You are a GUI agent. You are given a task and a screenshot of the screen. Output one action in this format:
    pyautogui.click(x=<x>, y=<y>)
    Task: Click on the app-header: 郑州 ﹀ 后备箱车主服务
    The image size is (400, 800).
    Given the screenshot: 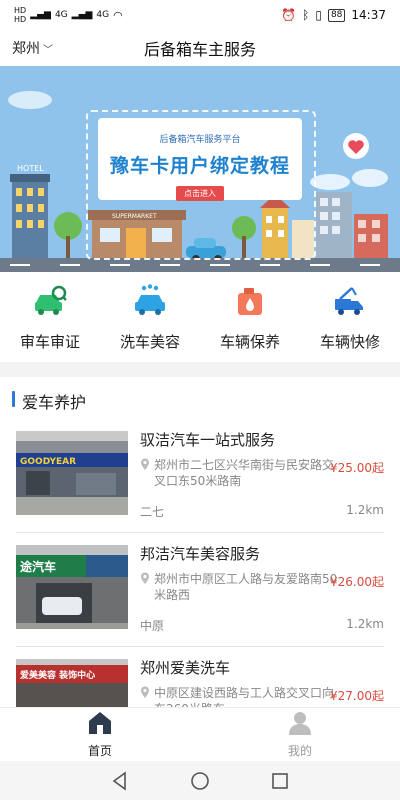 What is the action you would take?
    pyautogui.click(x=200, y=48)
    